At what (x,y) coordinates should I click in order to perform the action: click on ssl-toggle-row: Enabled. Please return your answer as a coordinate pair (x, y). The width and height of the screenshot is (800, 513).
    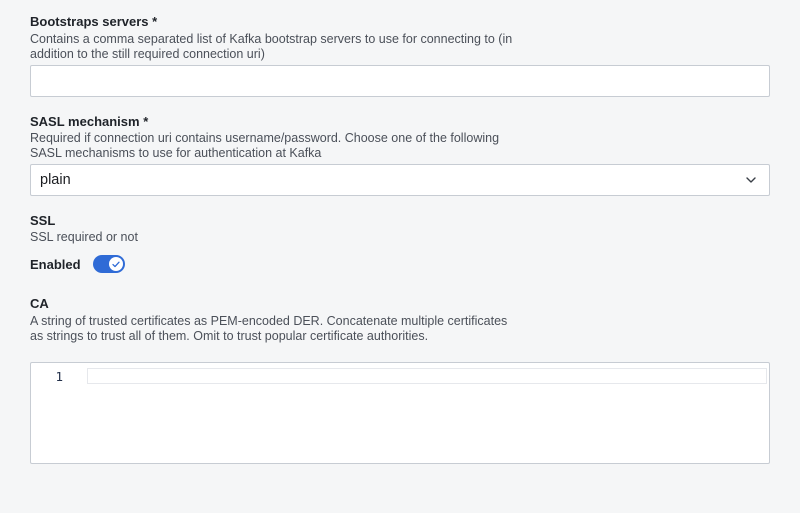
    Looking at the image, I should click on (77, 264).